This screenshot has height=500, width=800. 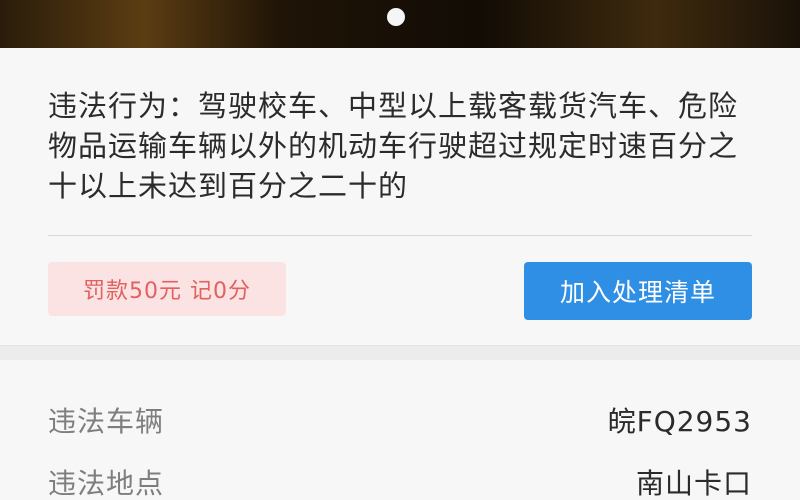 I want to click on image-banner, so click(x=400, y=24).